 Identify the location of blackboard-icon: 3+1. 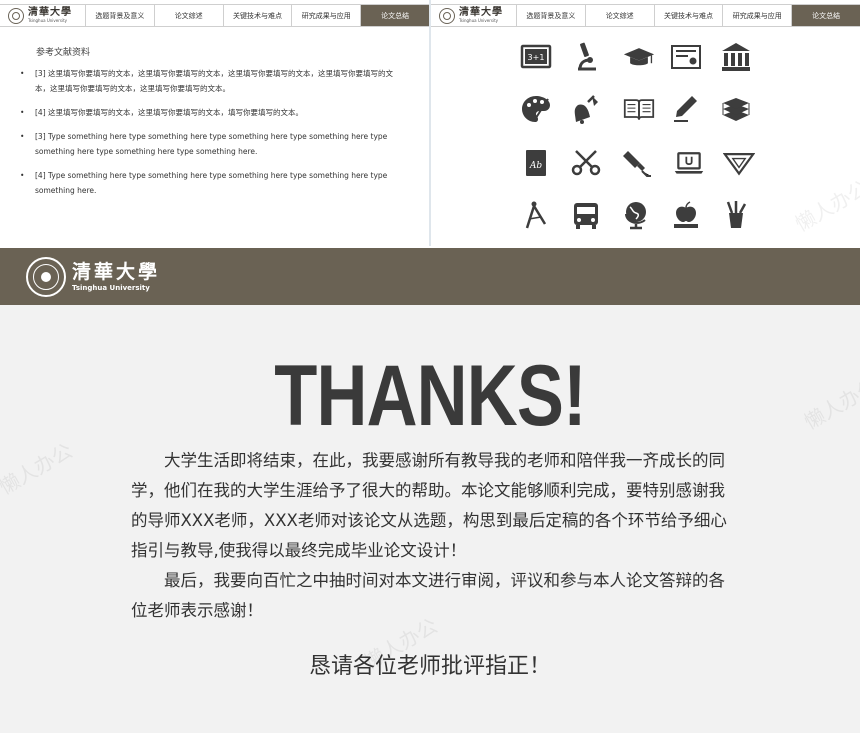
(536, 57).